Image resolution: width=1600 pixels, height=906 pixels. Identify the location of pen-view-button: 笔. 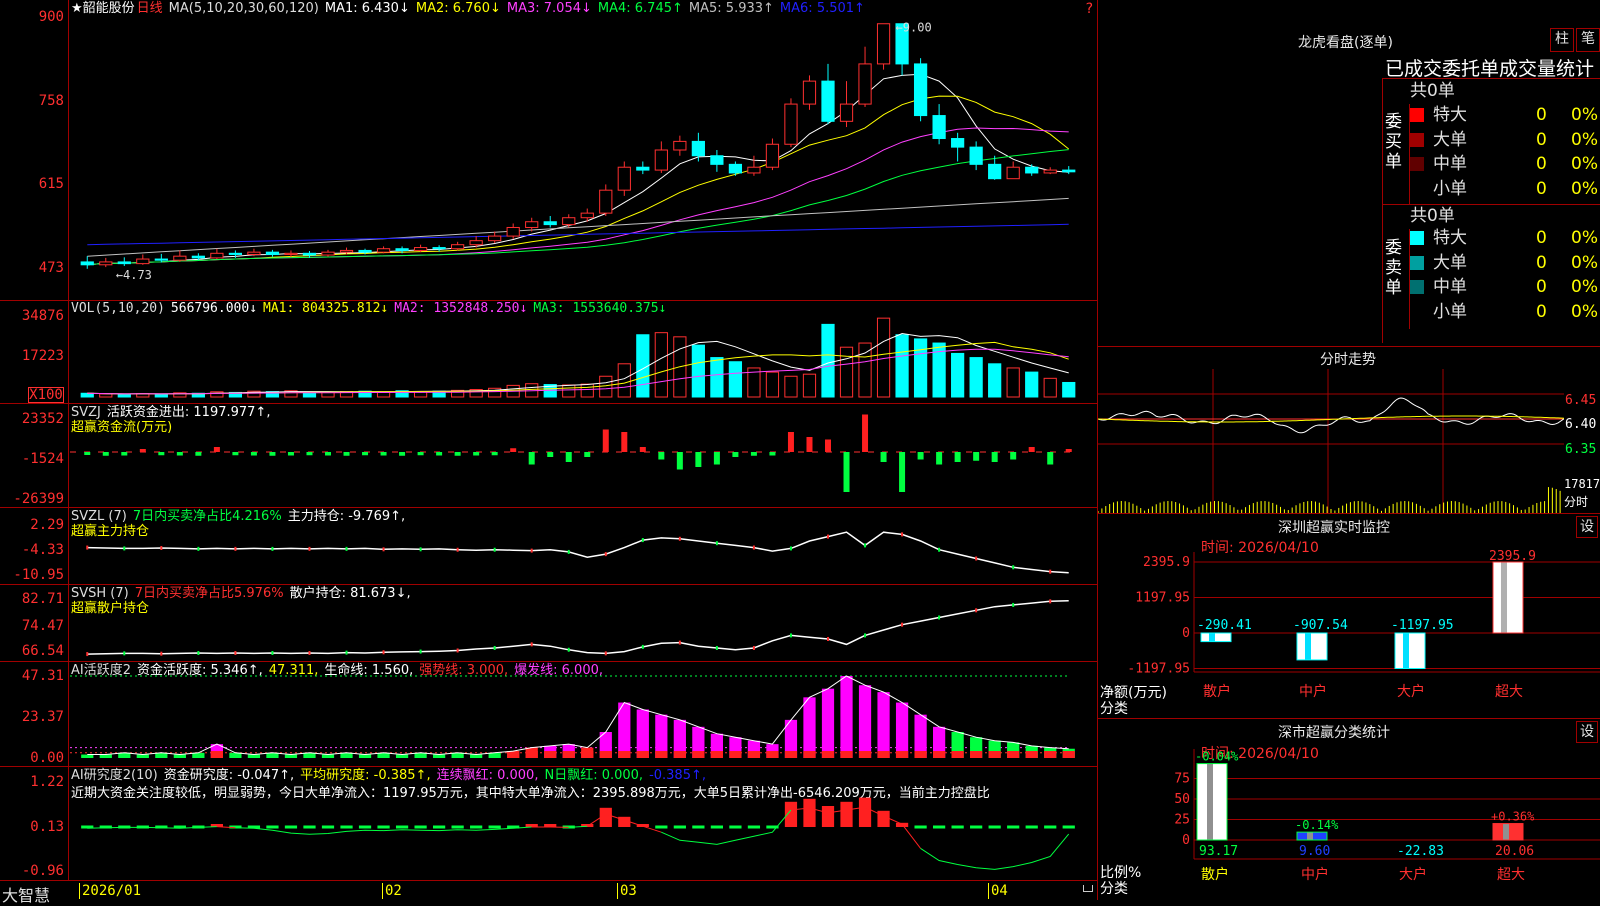
(1588, 40).